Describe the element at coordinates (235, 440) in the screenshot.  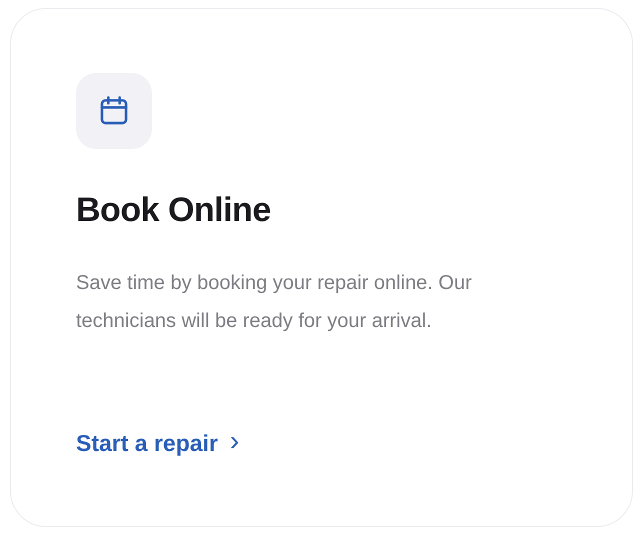
I see `chevron-icon: ›` at that location.